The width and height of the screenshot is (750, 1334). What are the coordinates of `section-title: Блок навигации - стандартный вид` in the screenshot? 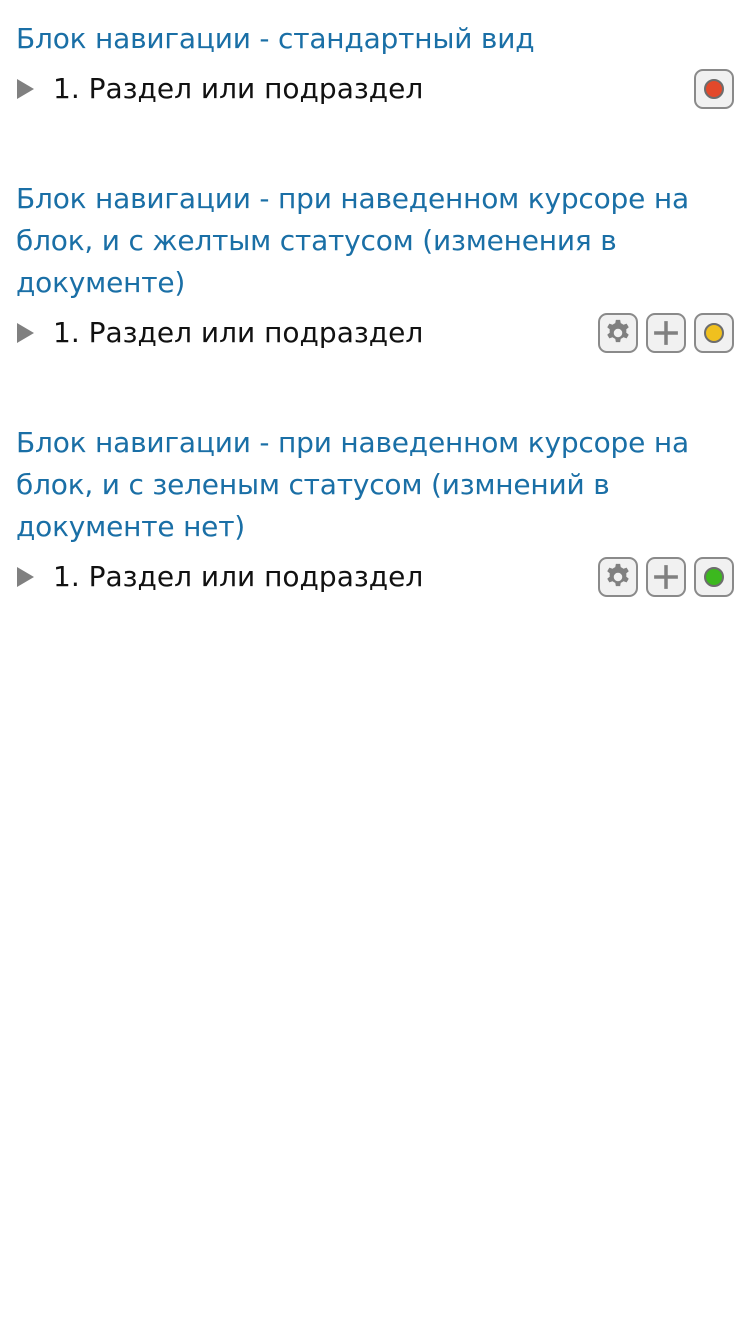 It's located at (275, 38).